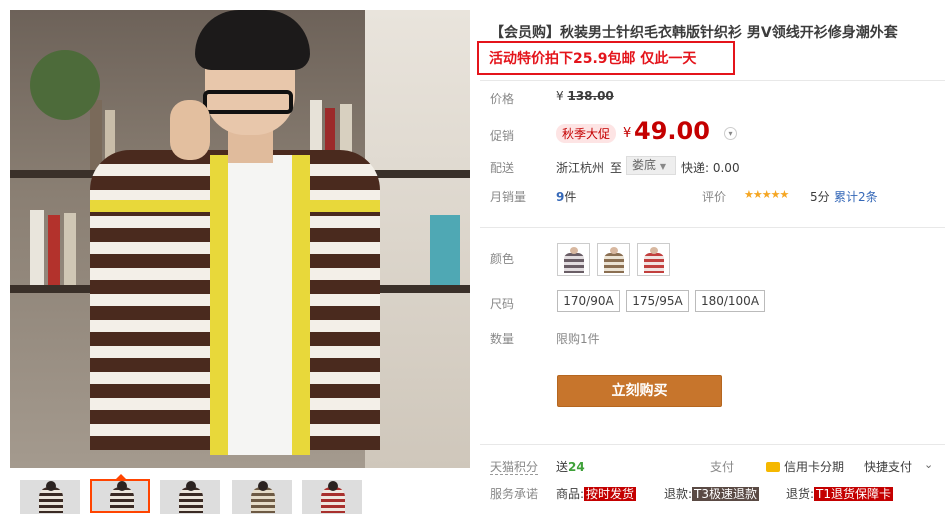  What do you see at coordinates (694, 33) in the screenshot?
I see `product-title: 【会员购】秋装男士针织毛衣韩版针织衫 男V领线开衫修身潮外套` at bounding box center [694, 33].